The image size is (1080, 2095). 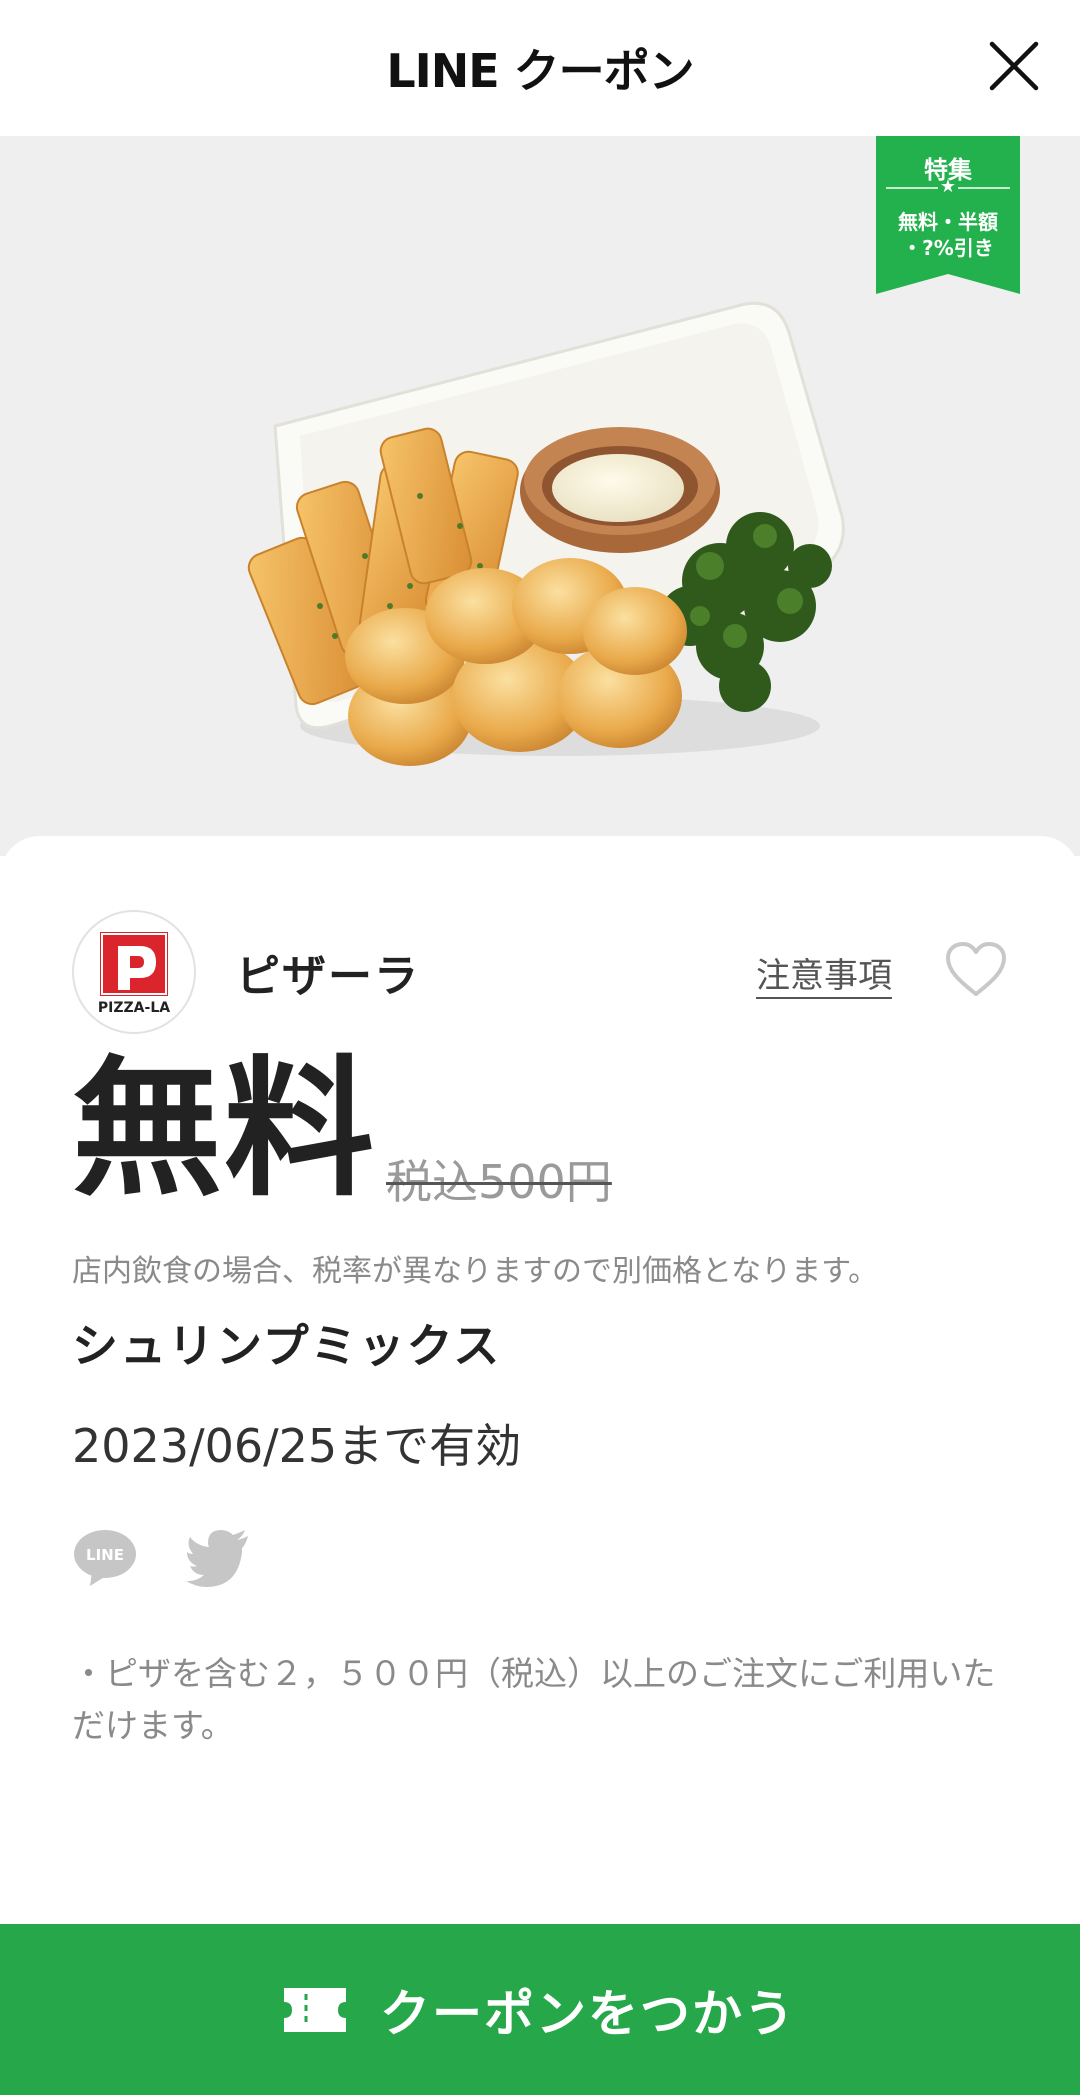 What do you see at coordinates (540, 71) in the screenshot?
I see `page-title: LINE クーポン` at bounding box center [540, 71].